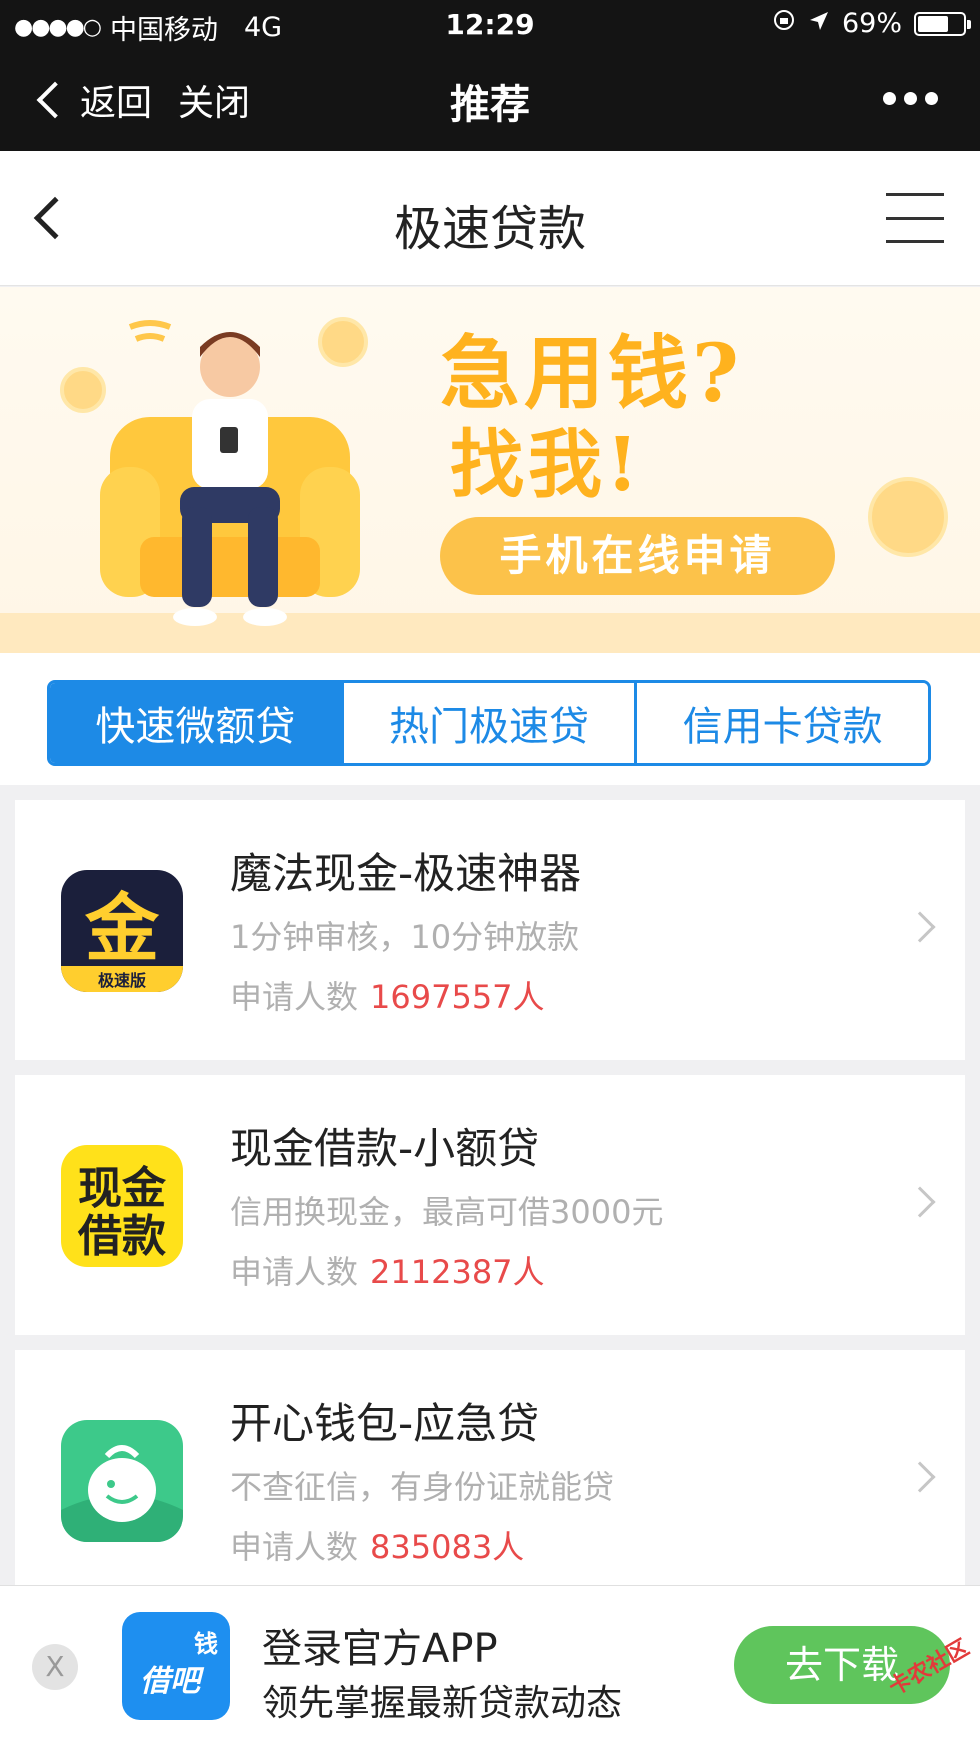 The width and height of the screenshot is (980, 1743). What do you see at coordinates (380, 1649) in the screenshot?
I see `promo-title: 登录官方APP` at bounding box center [380, 1649].